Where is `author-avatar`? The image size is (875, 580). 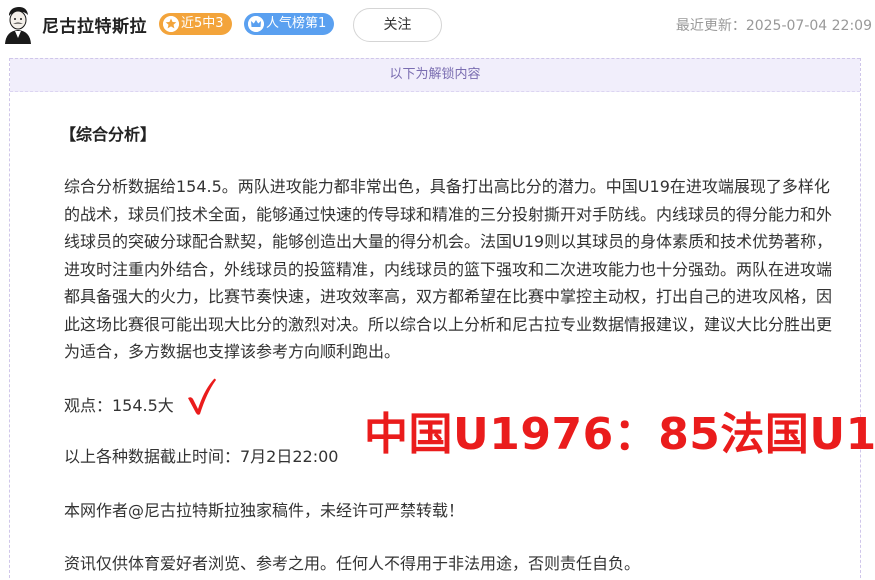
author-avatar is located at coordinates (18, 24).